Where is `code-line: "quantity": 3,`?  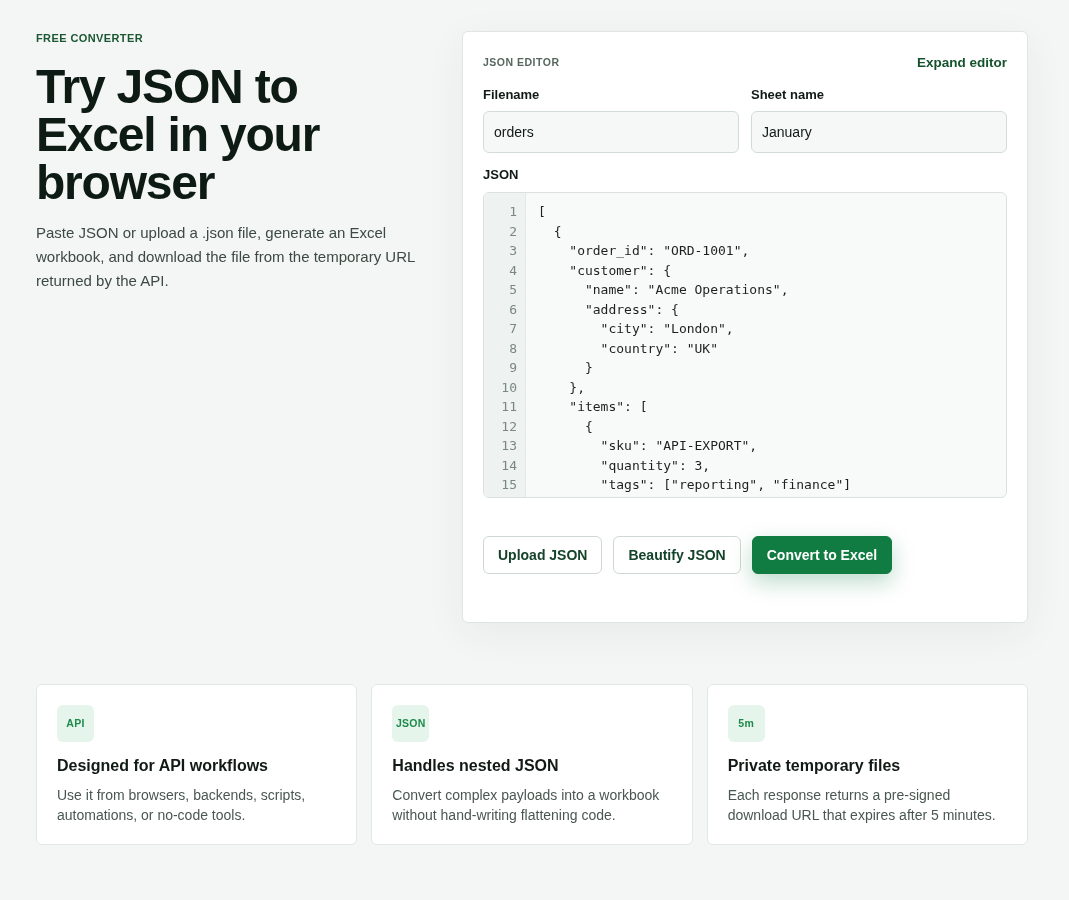 code-line: "quantity": 3, is located at coordinates (655, 465).